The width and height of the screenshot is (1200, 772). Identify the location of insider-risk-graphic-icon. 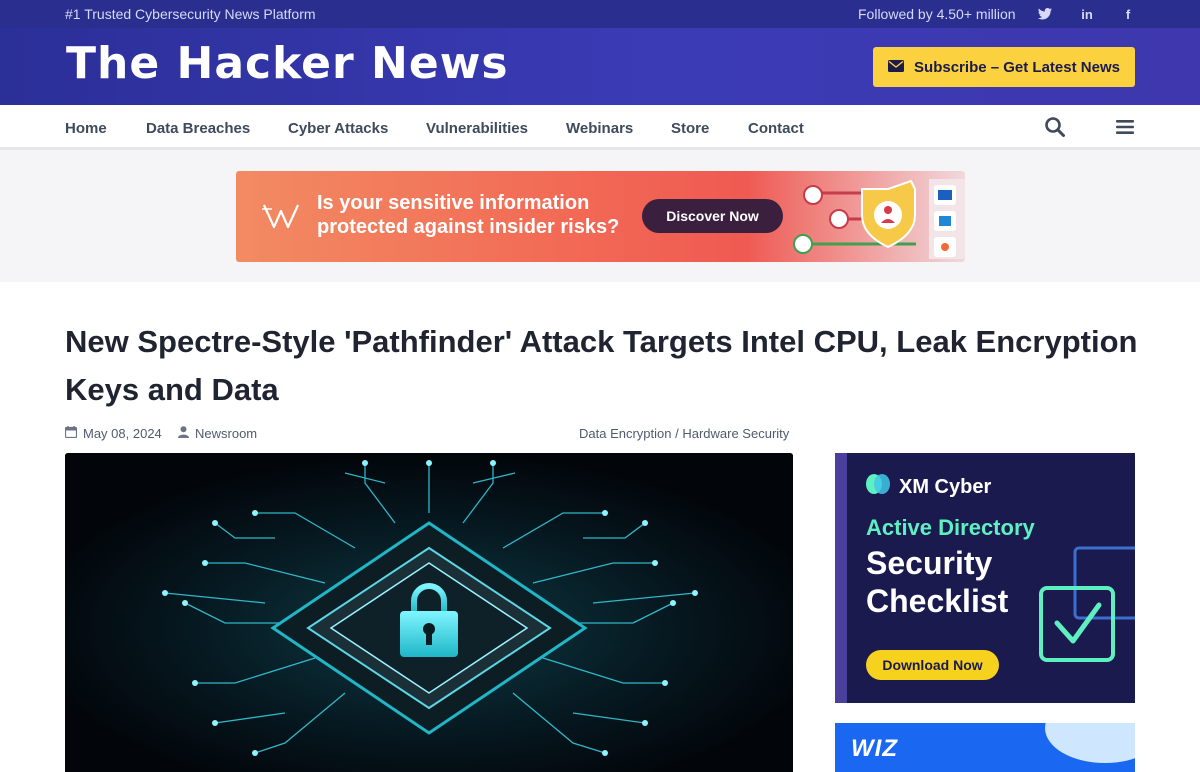
(878, 219).